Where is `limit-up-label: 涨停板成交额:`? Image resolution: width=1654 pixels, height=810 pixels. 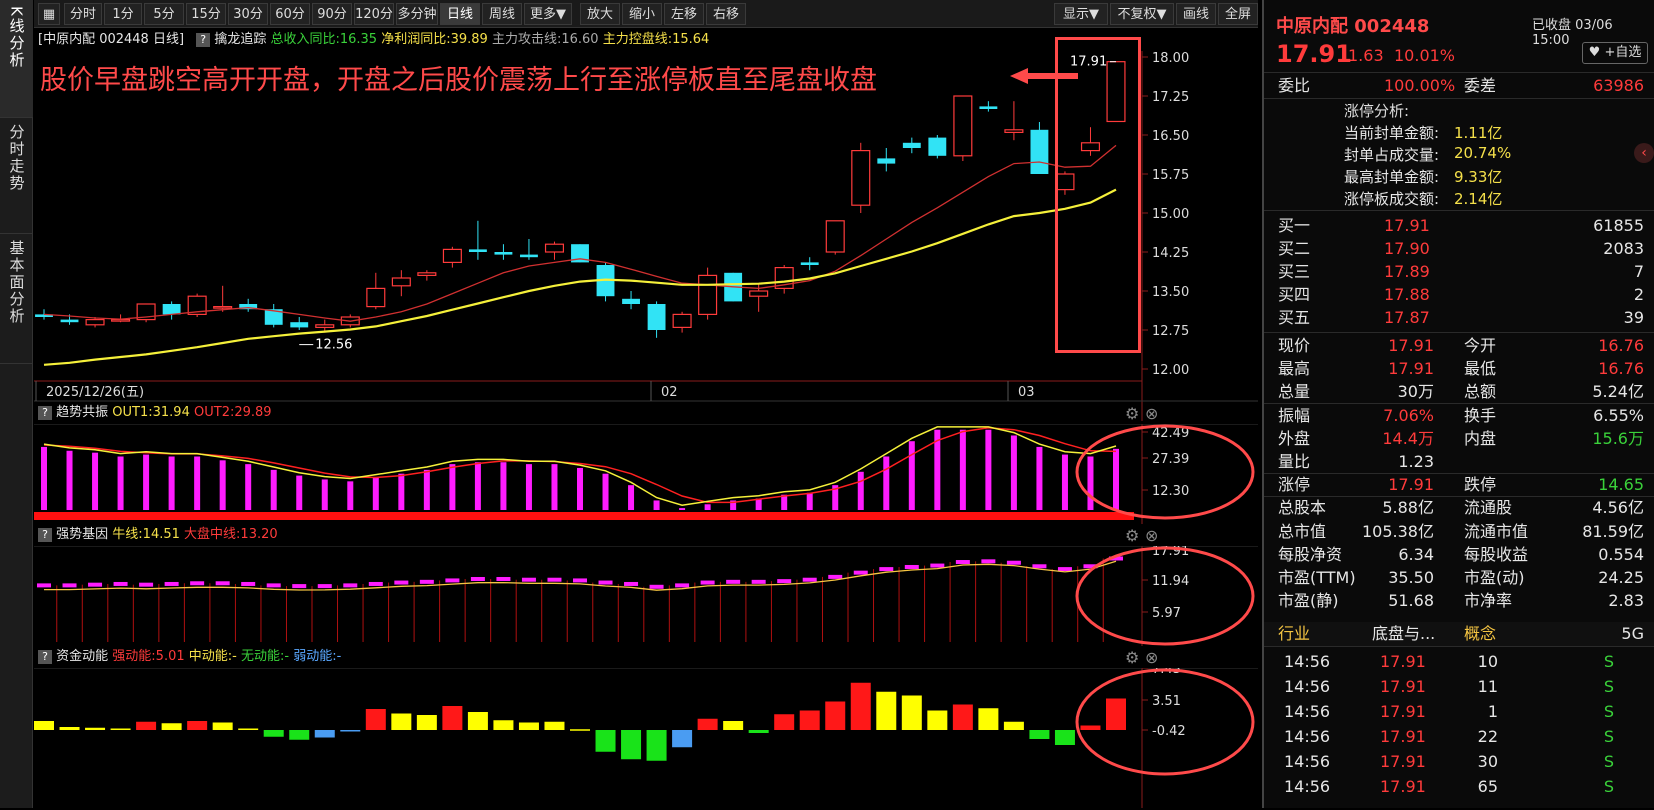 limit-up-label: 涨停板成交额: is located at coordinates (1392, 199).